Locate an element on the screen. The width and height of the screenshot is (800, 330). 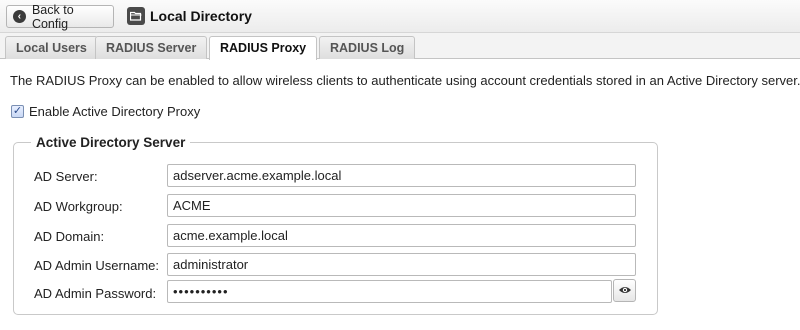
eye-icon is located at coordinates (625, 290).